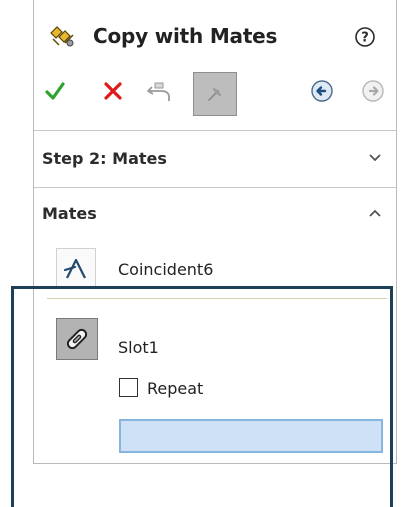 The height and width of the screenshot is (507, 404). What do you see at coordinates (69, 213) in the screenshot?
I see `mates-section-title: Mates` at bounding box center [69, 213].